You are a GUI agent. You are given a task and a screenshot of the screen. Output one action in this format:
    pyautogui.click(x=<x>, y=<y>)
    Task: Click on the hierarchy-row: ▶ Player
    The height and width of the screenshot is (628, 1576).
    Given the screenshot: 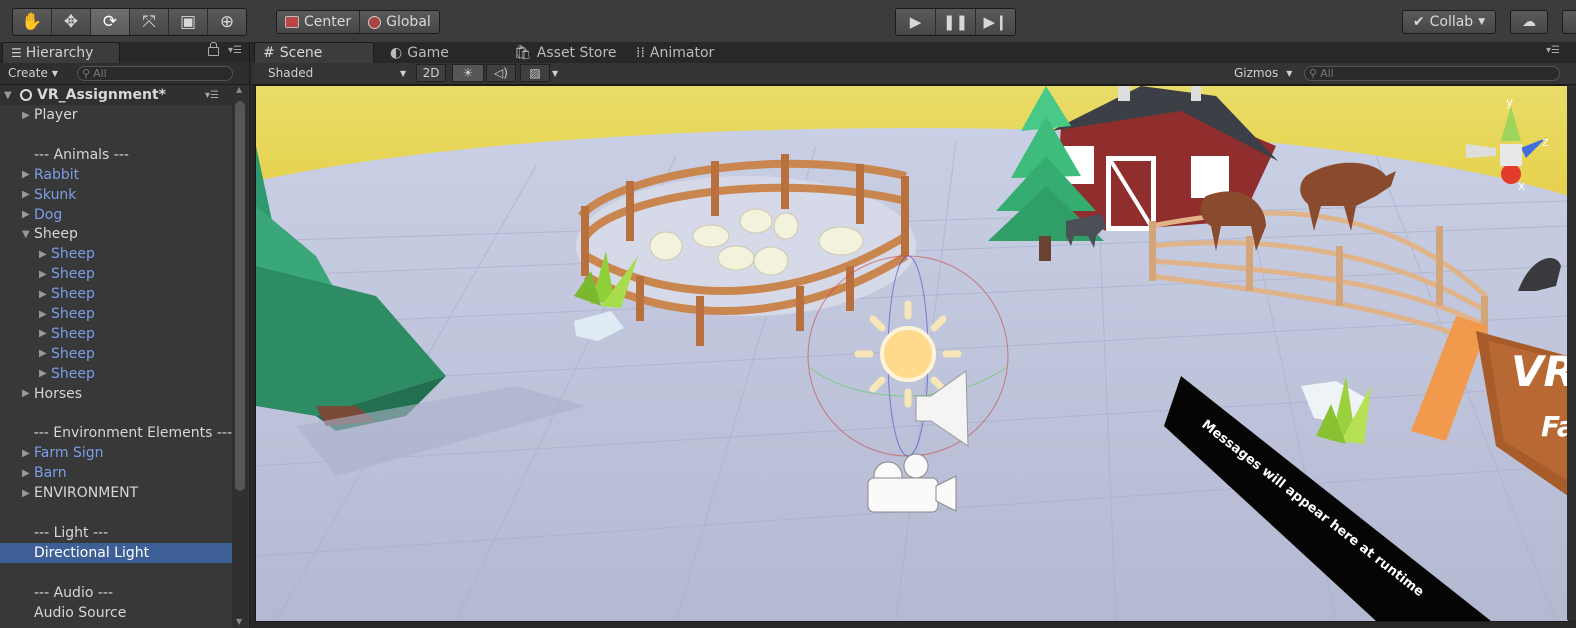 What is the action you would take?
    pyautogui.click(x=116, y=115)
    